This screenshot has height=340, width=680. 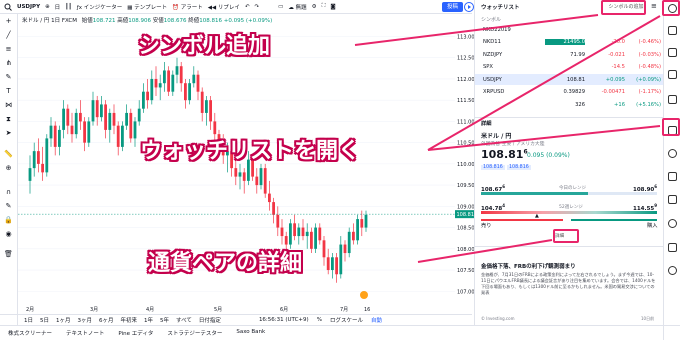 I want to click on callout-pair-detail: 通貨ペアの詳細, so click(x=225, y=263).